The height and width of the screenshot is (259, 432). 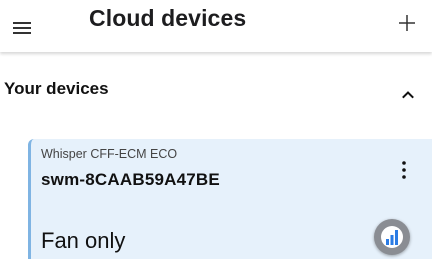 I want to click on hamburger-menu-icon, so click(x=22, y=28).